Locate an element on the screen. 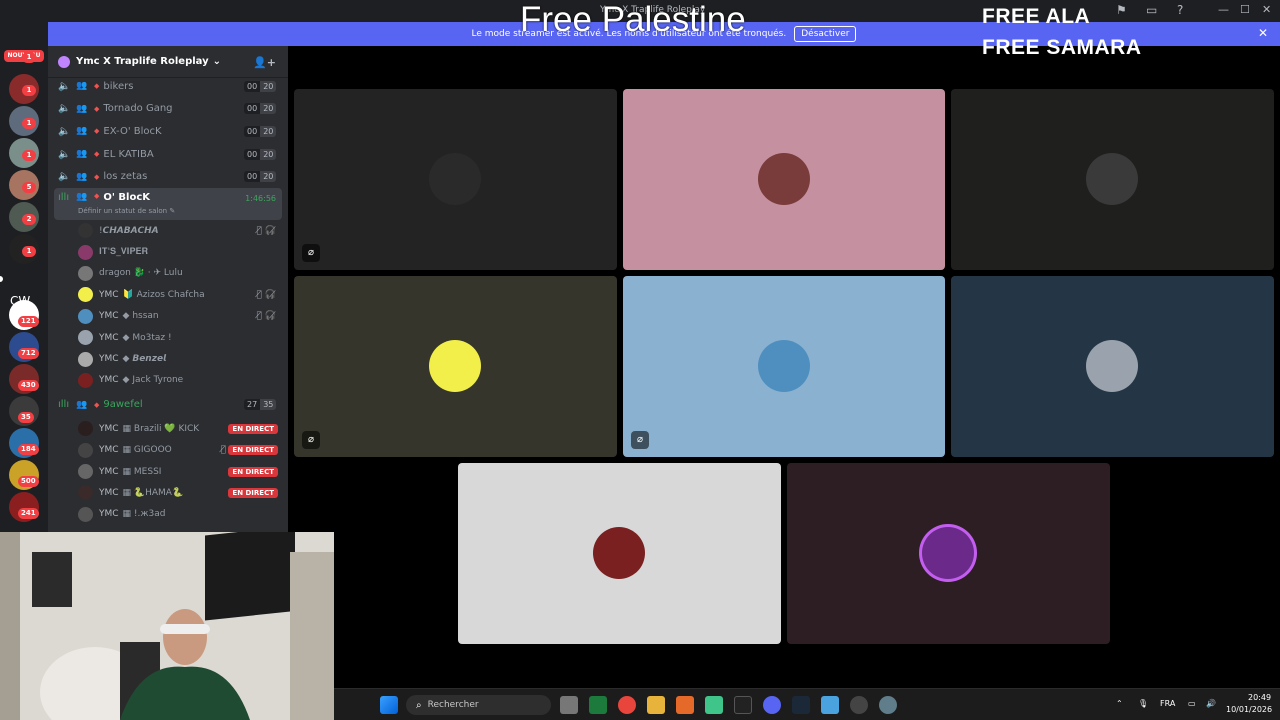 This screenshot has width=1280, height=720. voice-member: !𝘾𝙃𝘼𝘽𝘼𝘾𝙃𝘼 🎙̸ 🎧̸ is located at coordinates (168, 230).